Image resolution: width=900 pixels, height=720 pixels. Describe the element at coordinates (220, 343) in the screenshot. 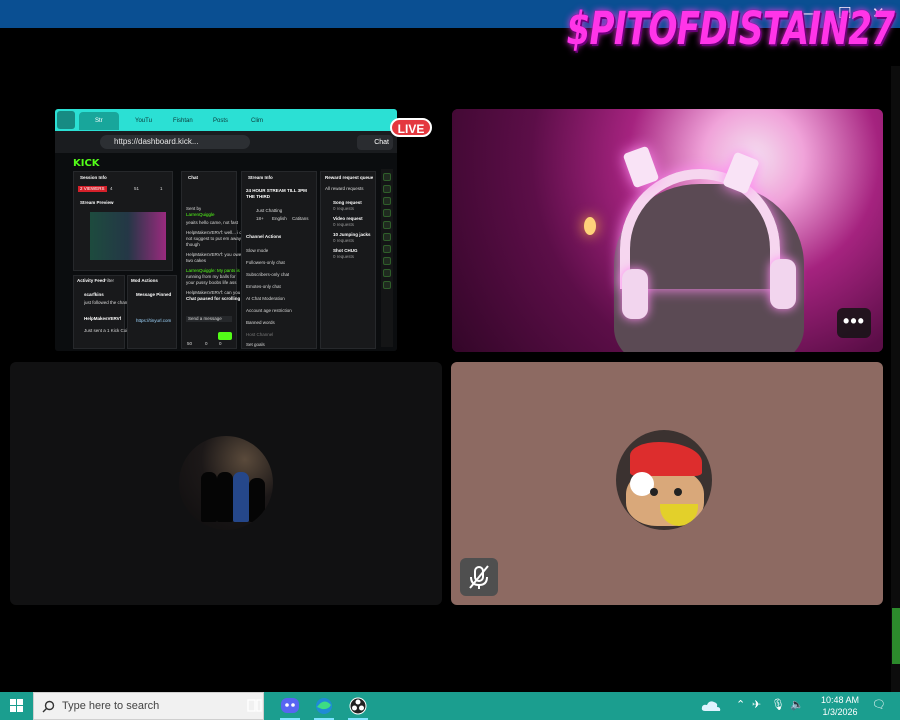

I see `bottom-stat: 0` at that location.